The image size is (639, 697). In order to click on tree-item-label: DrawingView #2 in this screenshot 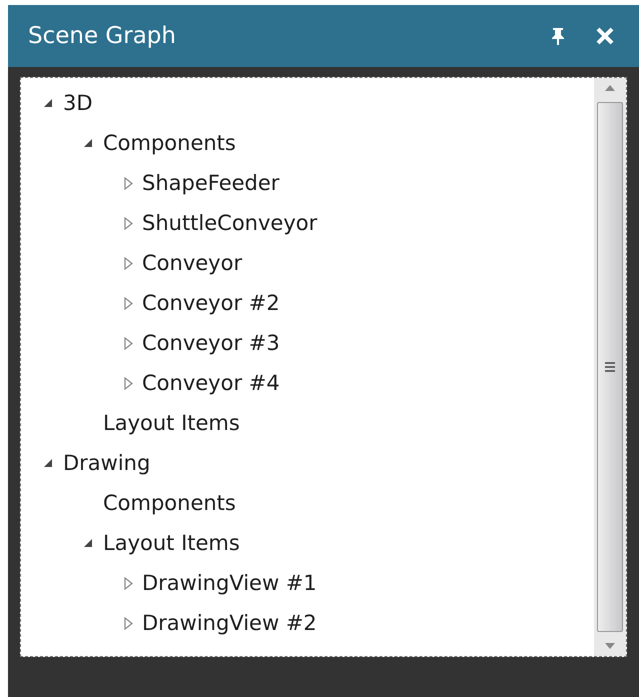, I will do `click(229, 623)`.